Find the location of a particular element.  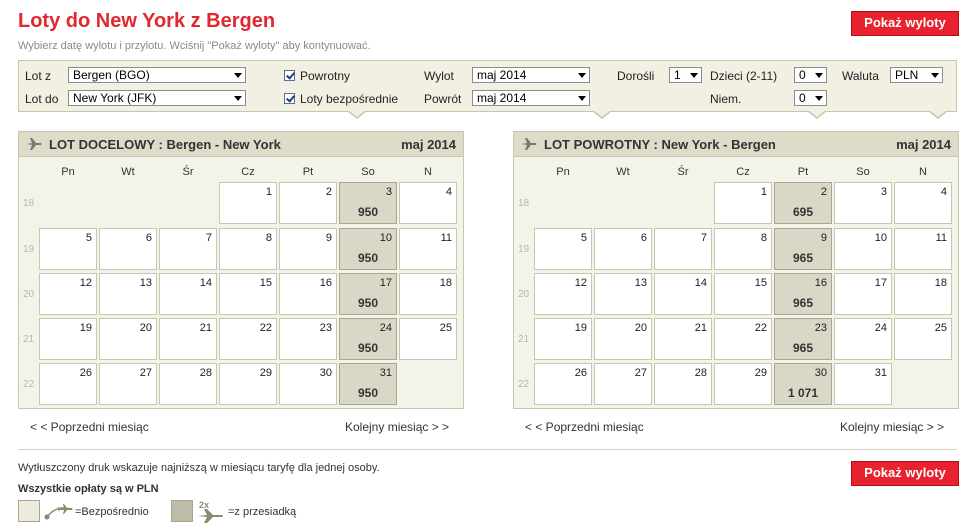

day-number: 9 is located at coordinates (328, 238).